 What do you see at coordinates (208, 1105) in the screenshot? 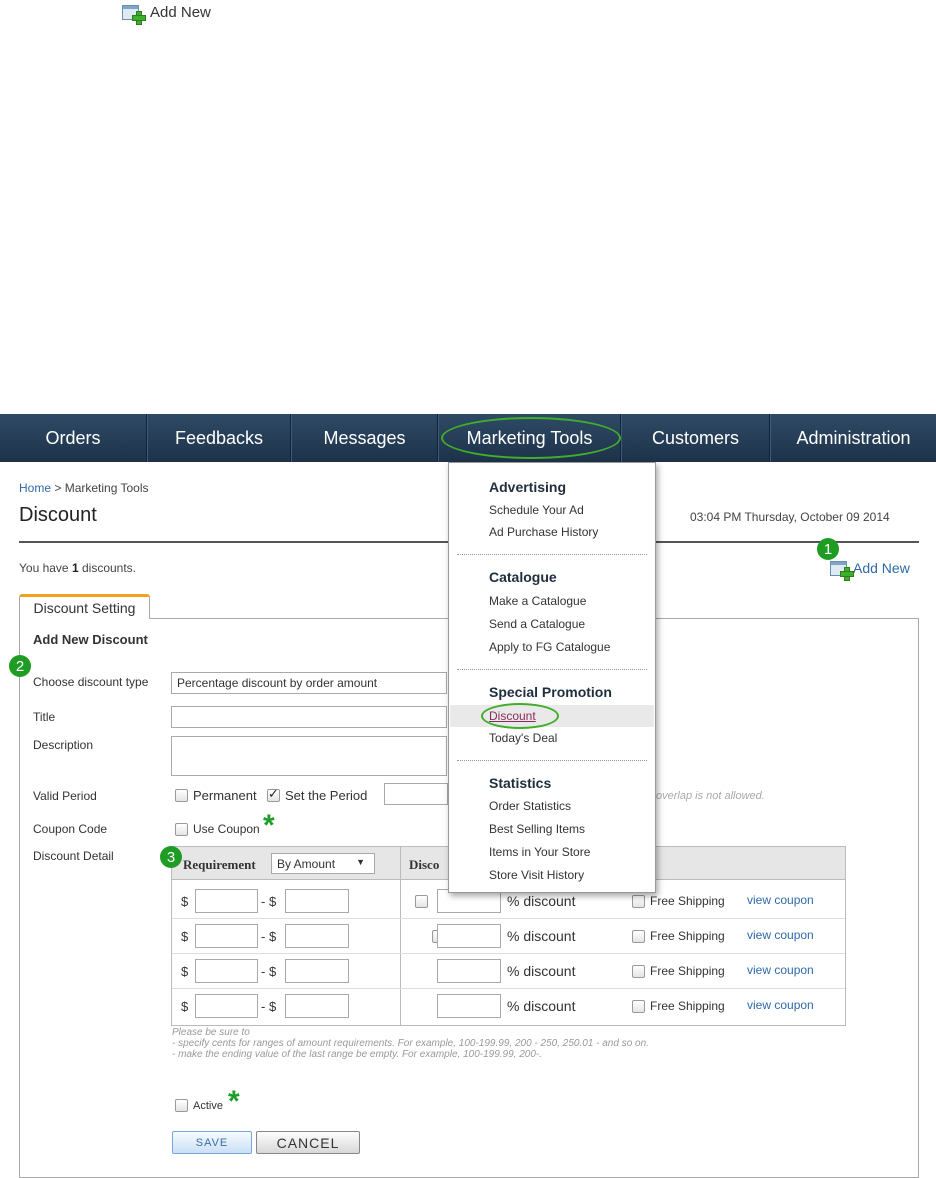
I see `active-label: Active` at bounding box center [208, 1105].